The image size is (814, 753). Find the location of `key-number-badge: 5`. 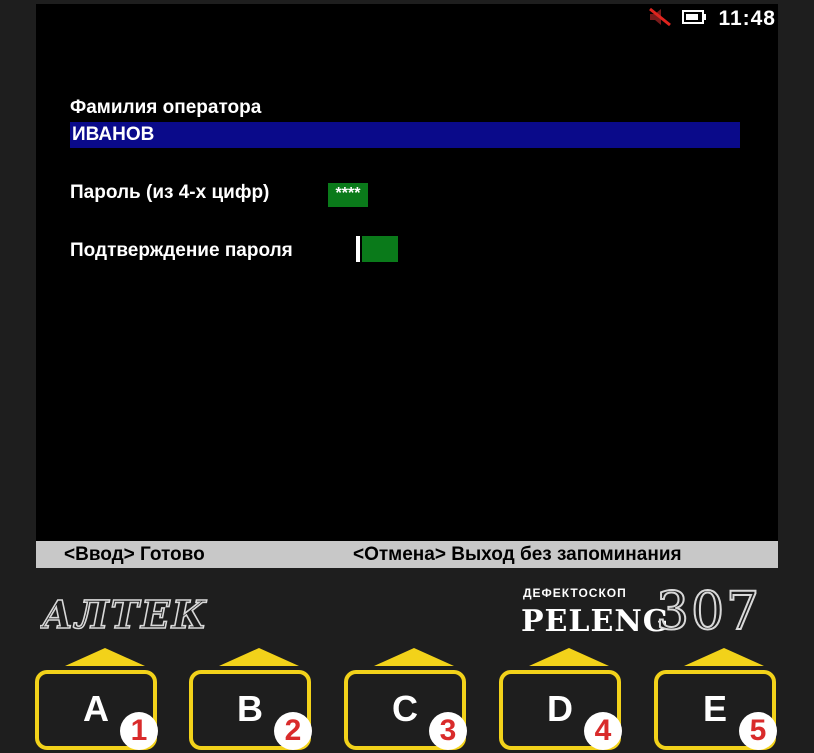

key-number-badge: 5 is located at coordinates (758, 731).